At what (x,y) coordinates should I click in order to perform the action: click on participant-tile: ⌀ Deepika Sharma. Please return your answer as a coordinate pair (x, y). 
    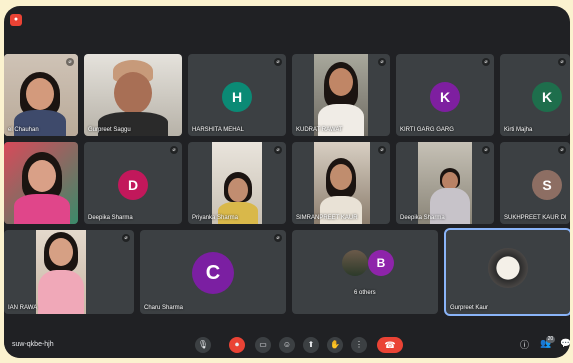
    Looking at the image, I should click on (445, 183).